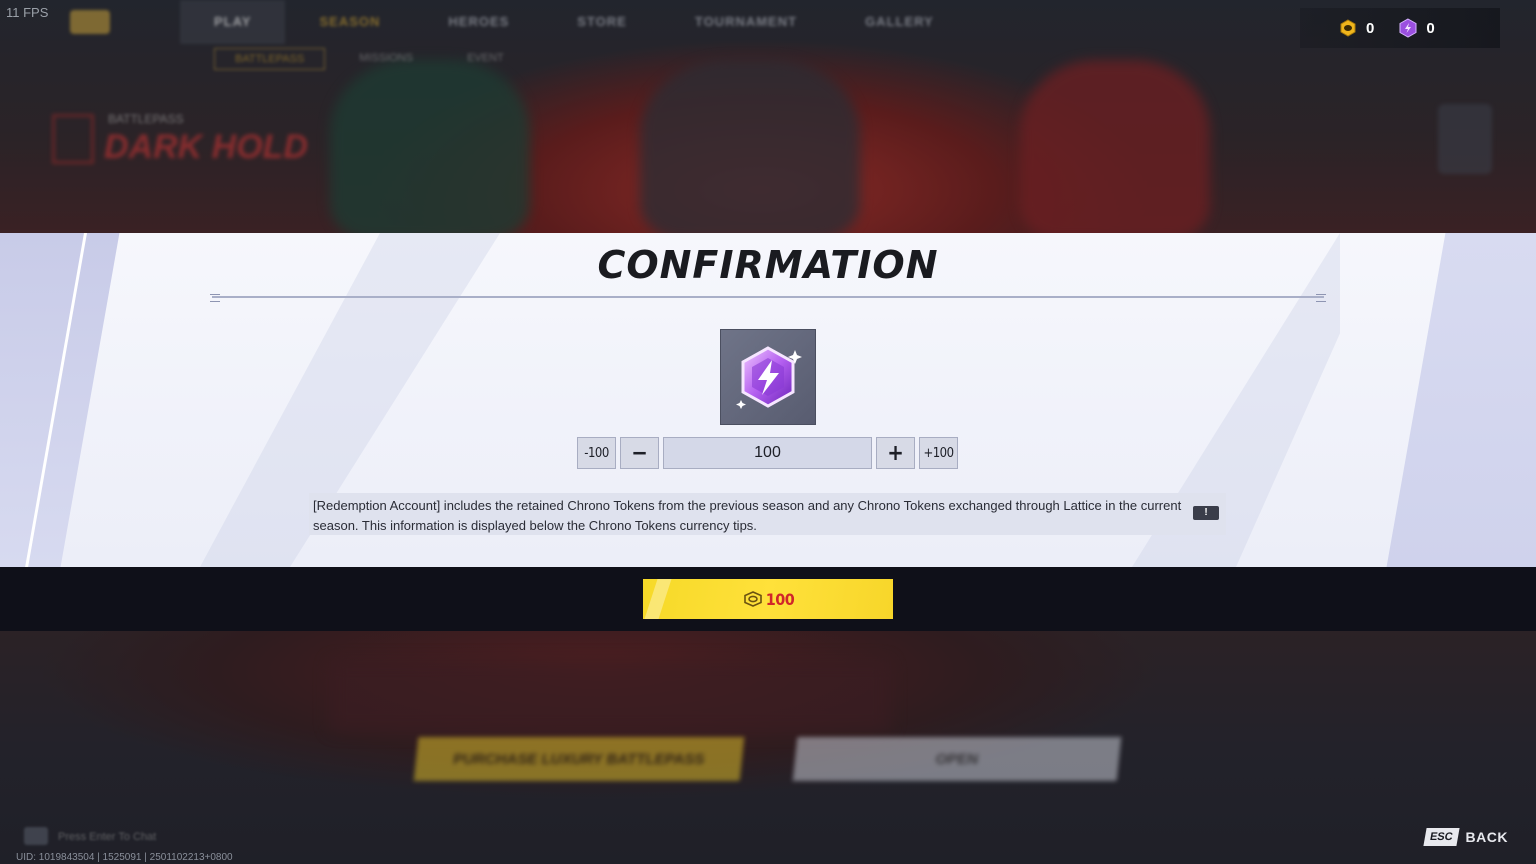  What do you see at coordinates (899, 22) in the screenshot?
I see `tab-gallery: GALLERY` at bounding box center [899, 22].